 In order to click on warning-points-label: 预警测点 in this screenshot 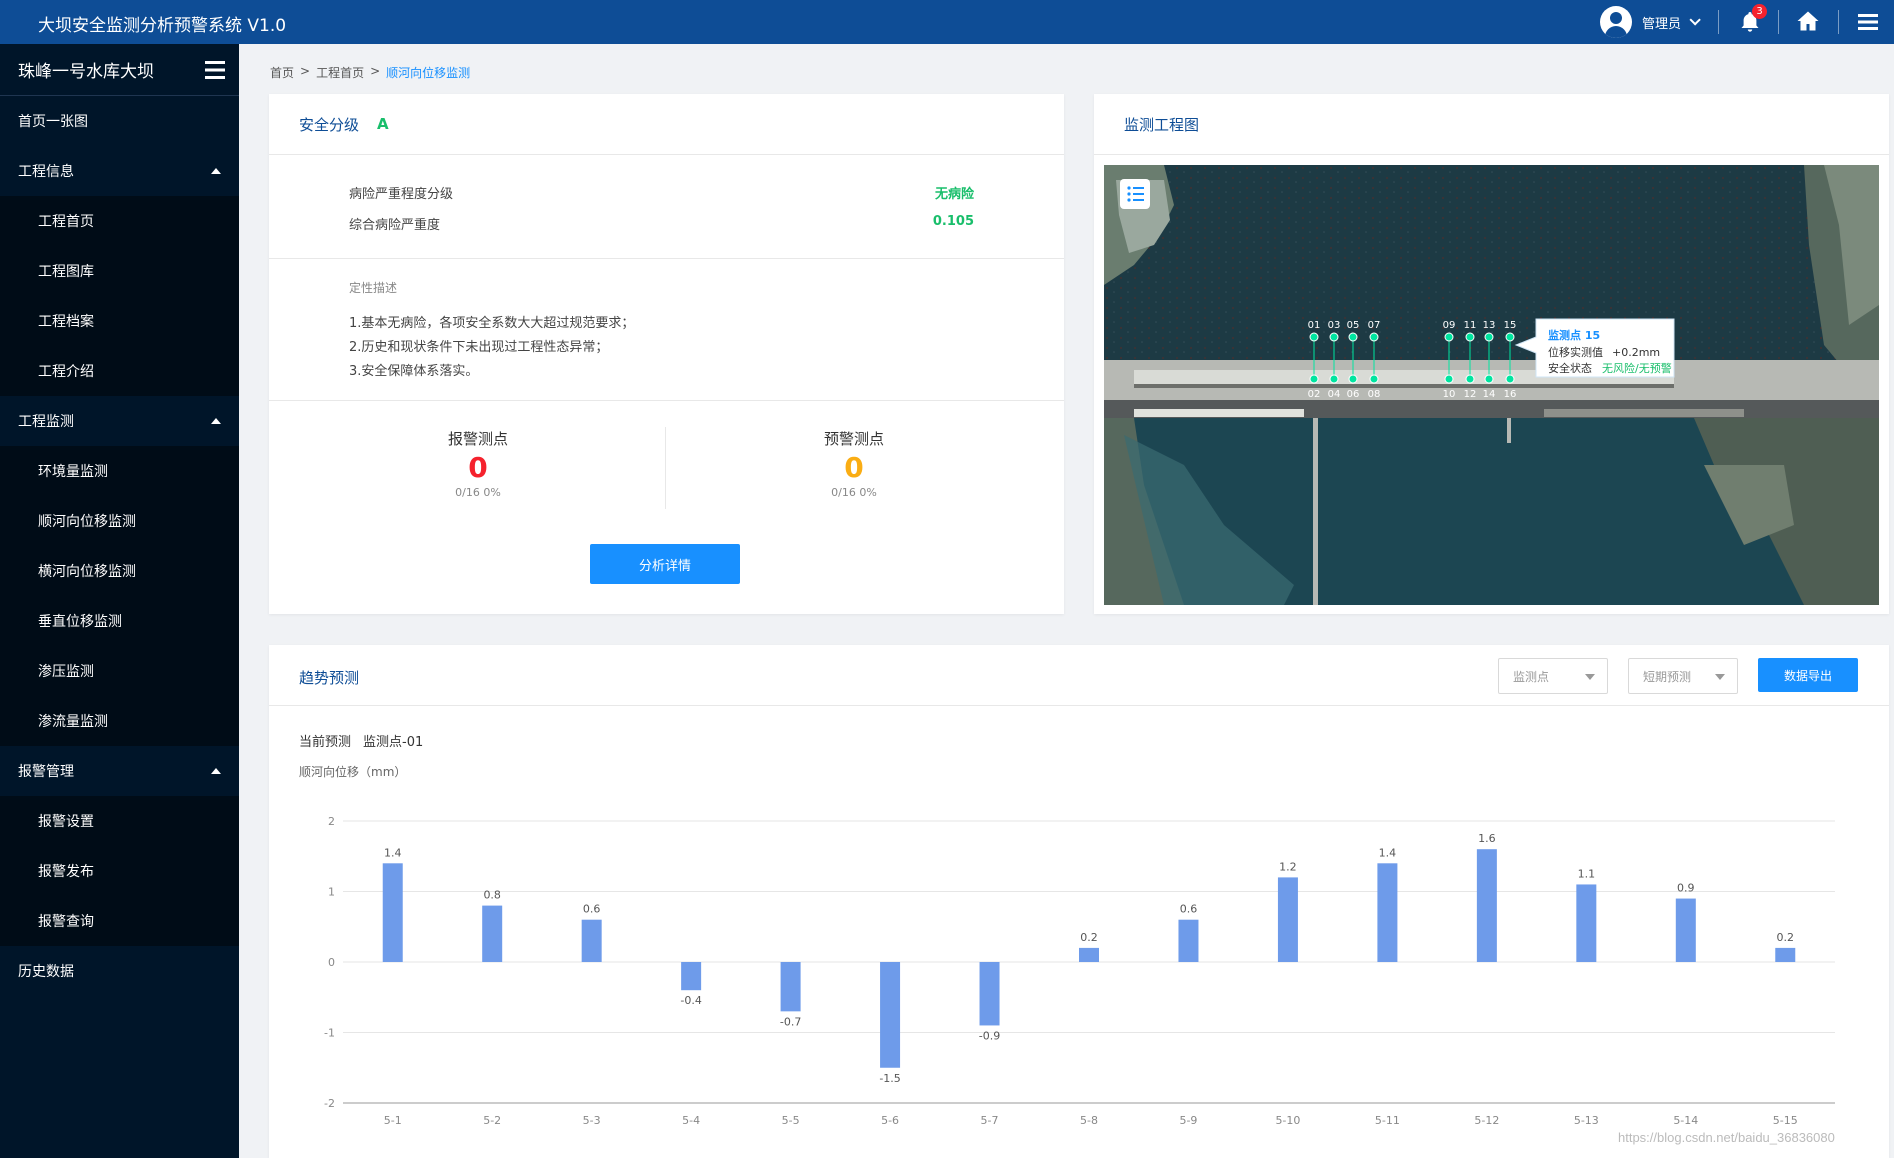, I will do `click(853, 439)`.